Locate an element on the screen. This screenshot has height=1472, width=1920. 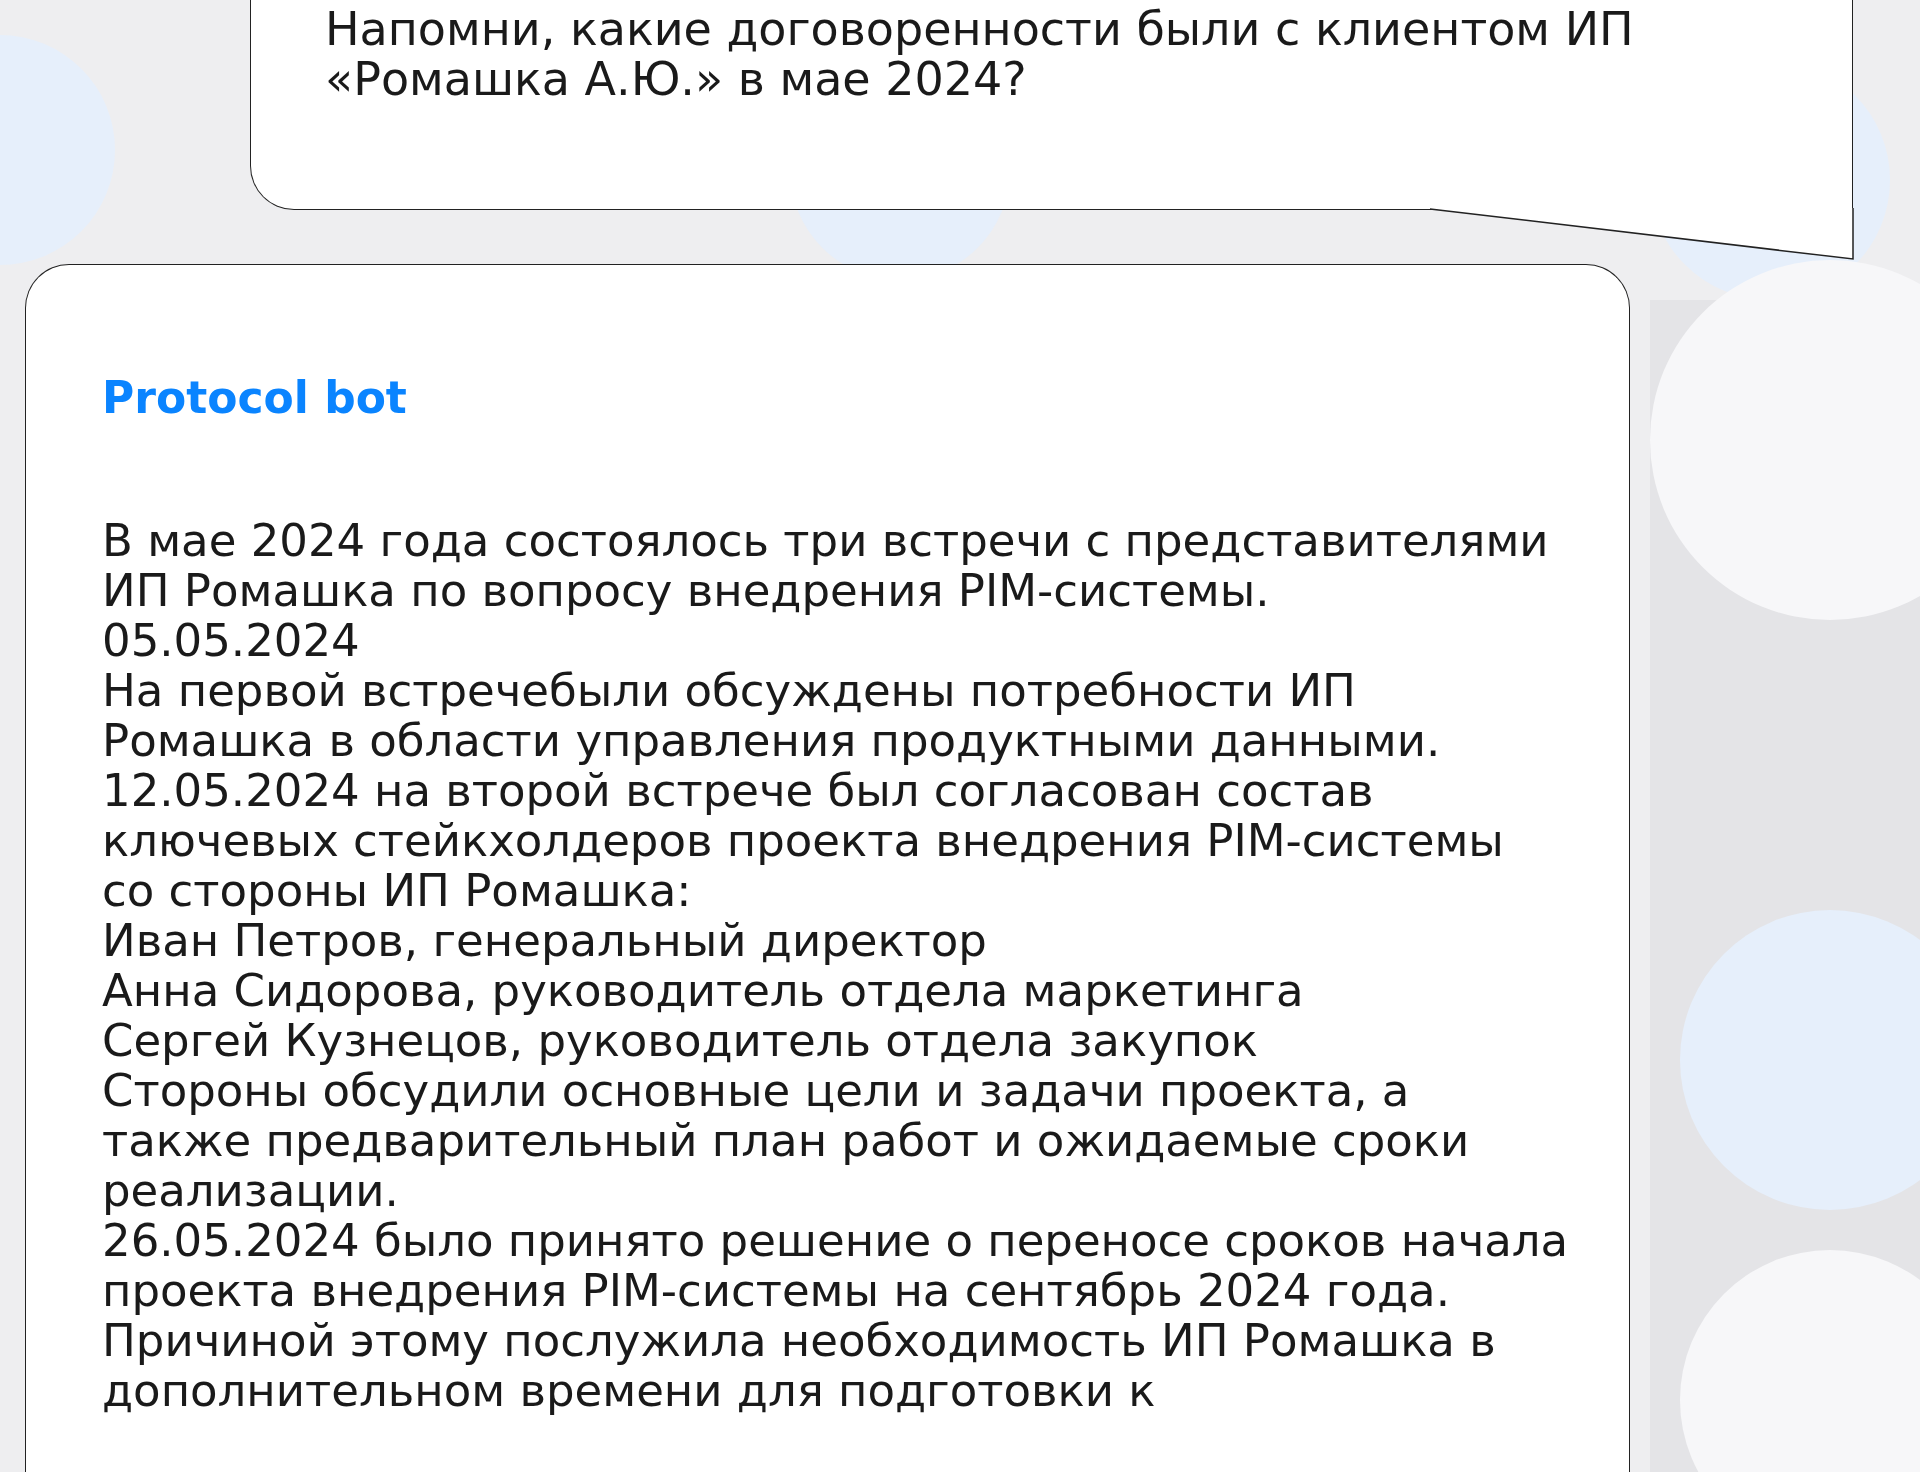
message-text: На первой встречебыли обсуждены потребности ИП Ромашка в области управления продуктными данными. is located at coordinates (772, 716).